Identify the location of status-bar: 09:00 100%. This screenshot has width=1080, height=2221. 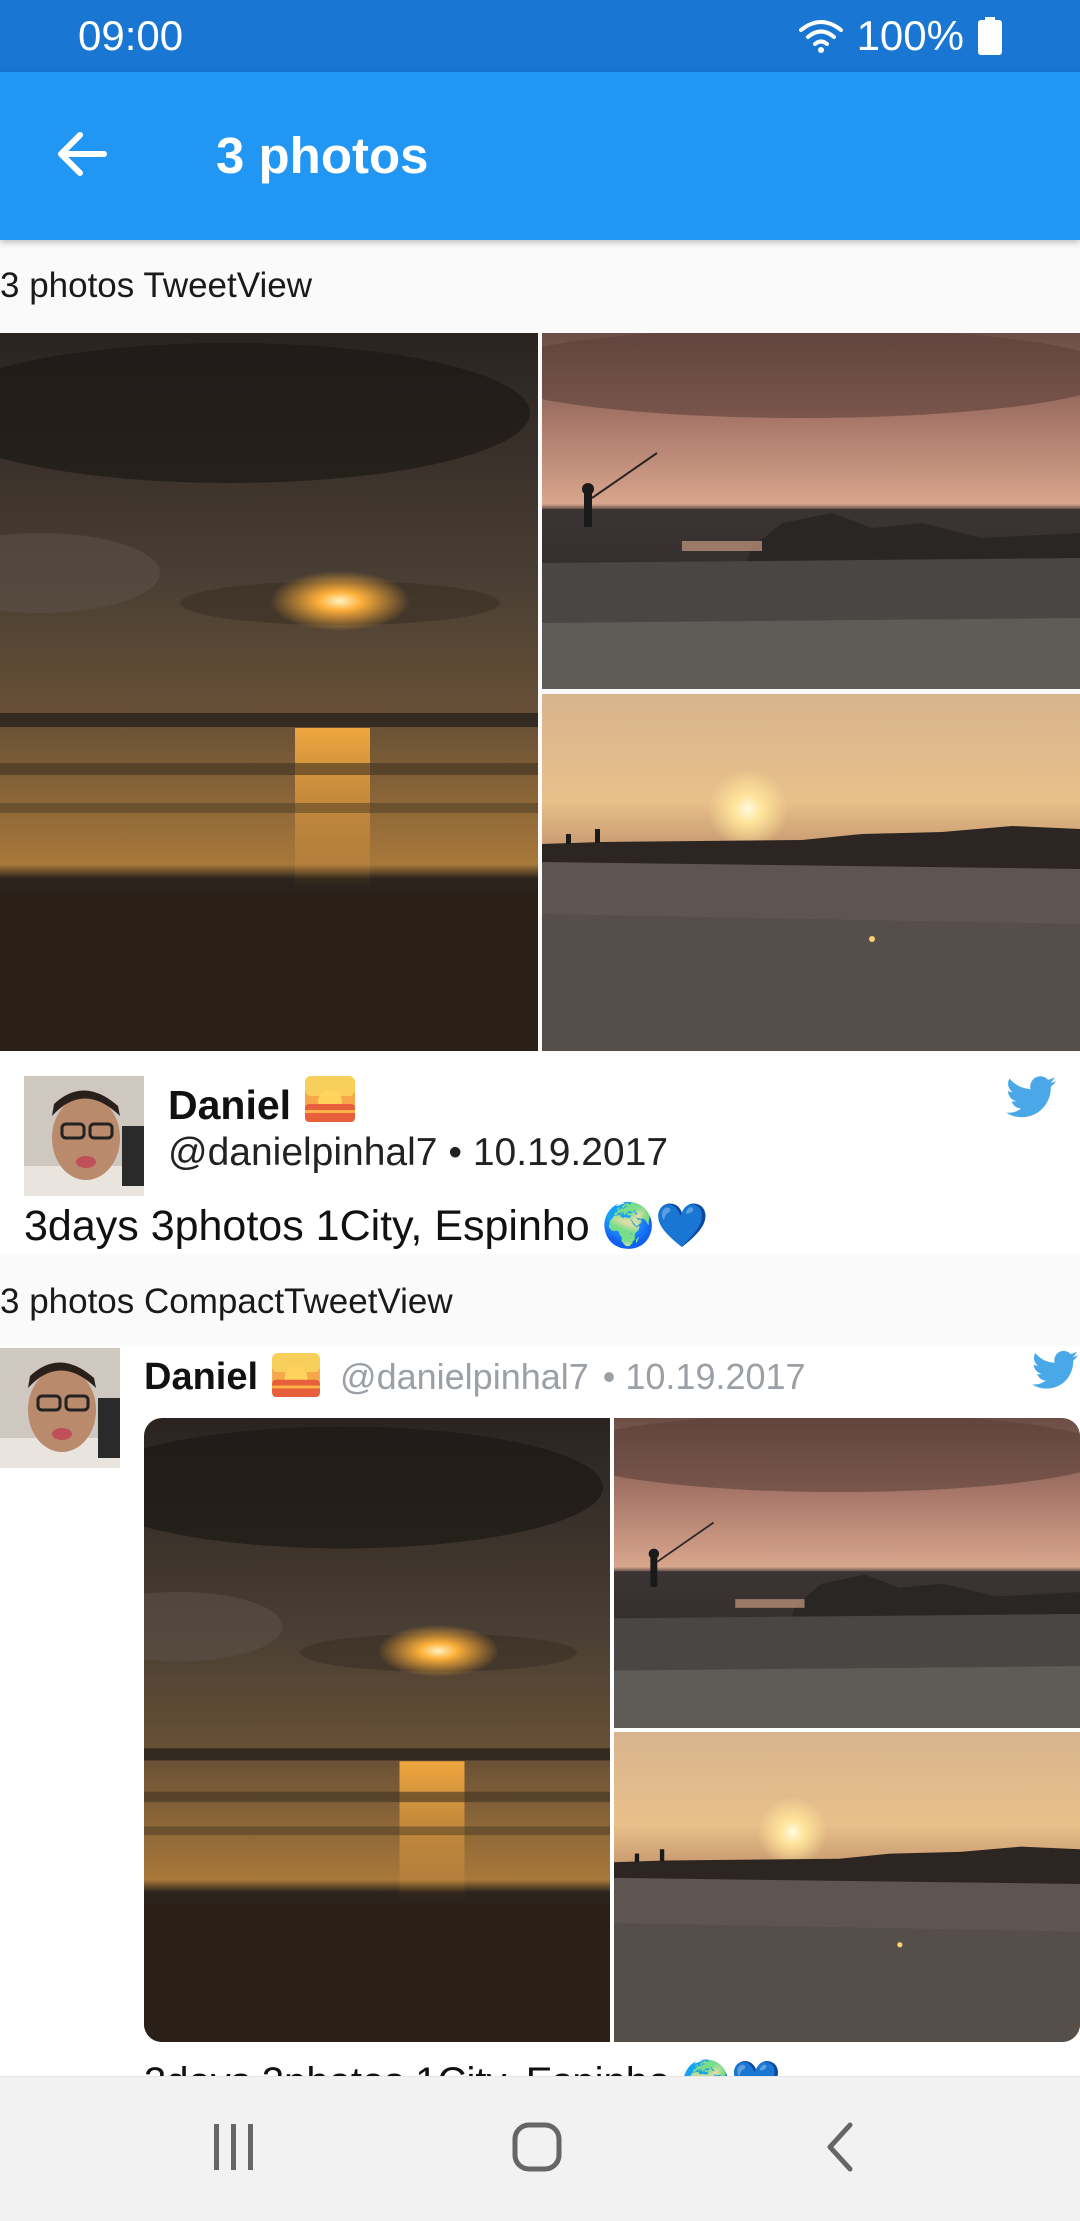
(540, 36).